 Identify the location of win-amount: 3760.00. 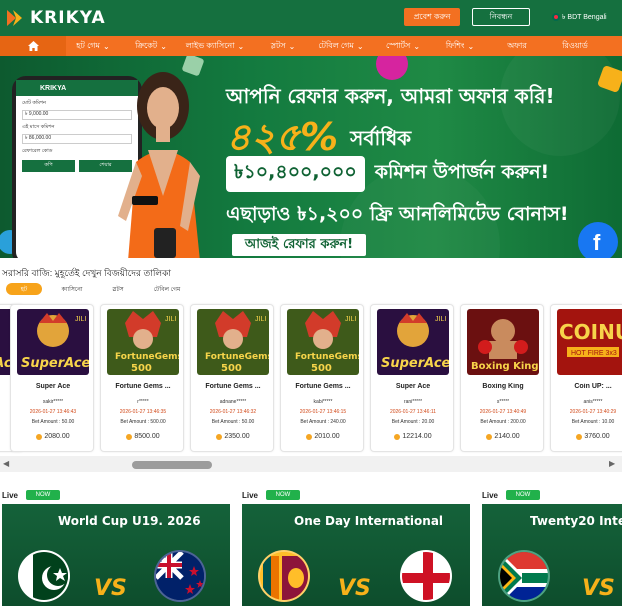
(586, 436).